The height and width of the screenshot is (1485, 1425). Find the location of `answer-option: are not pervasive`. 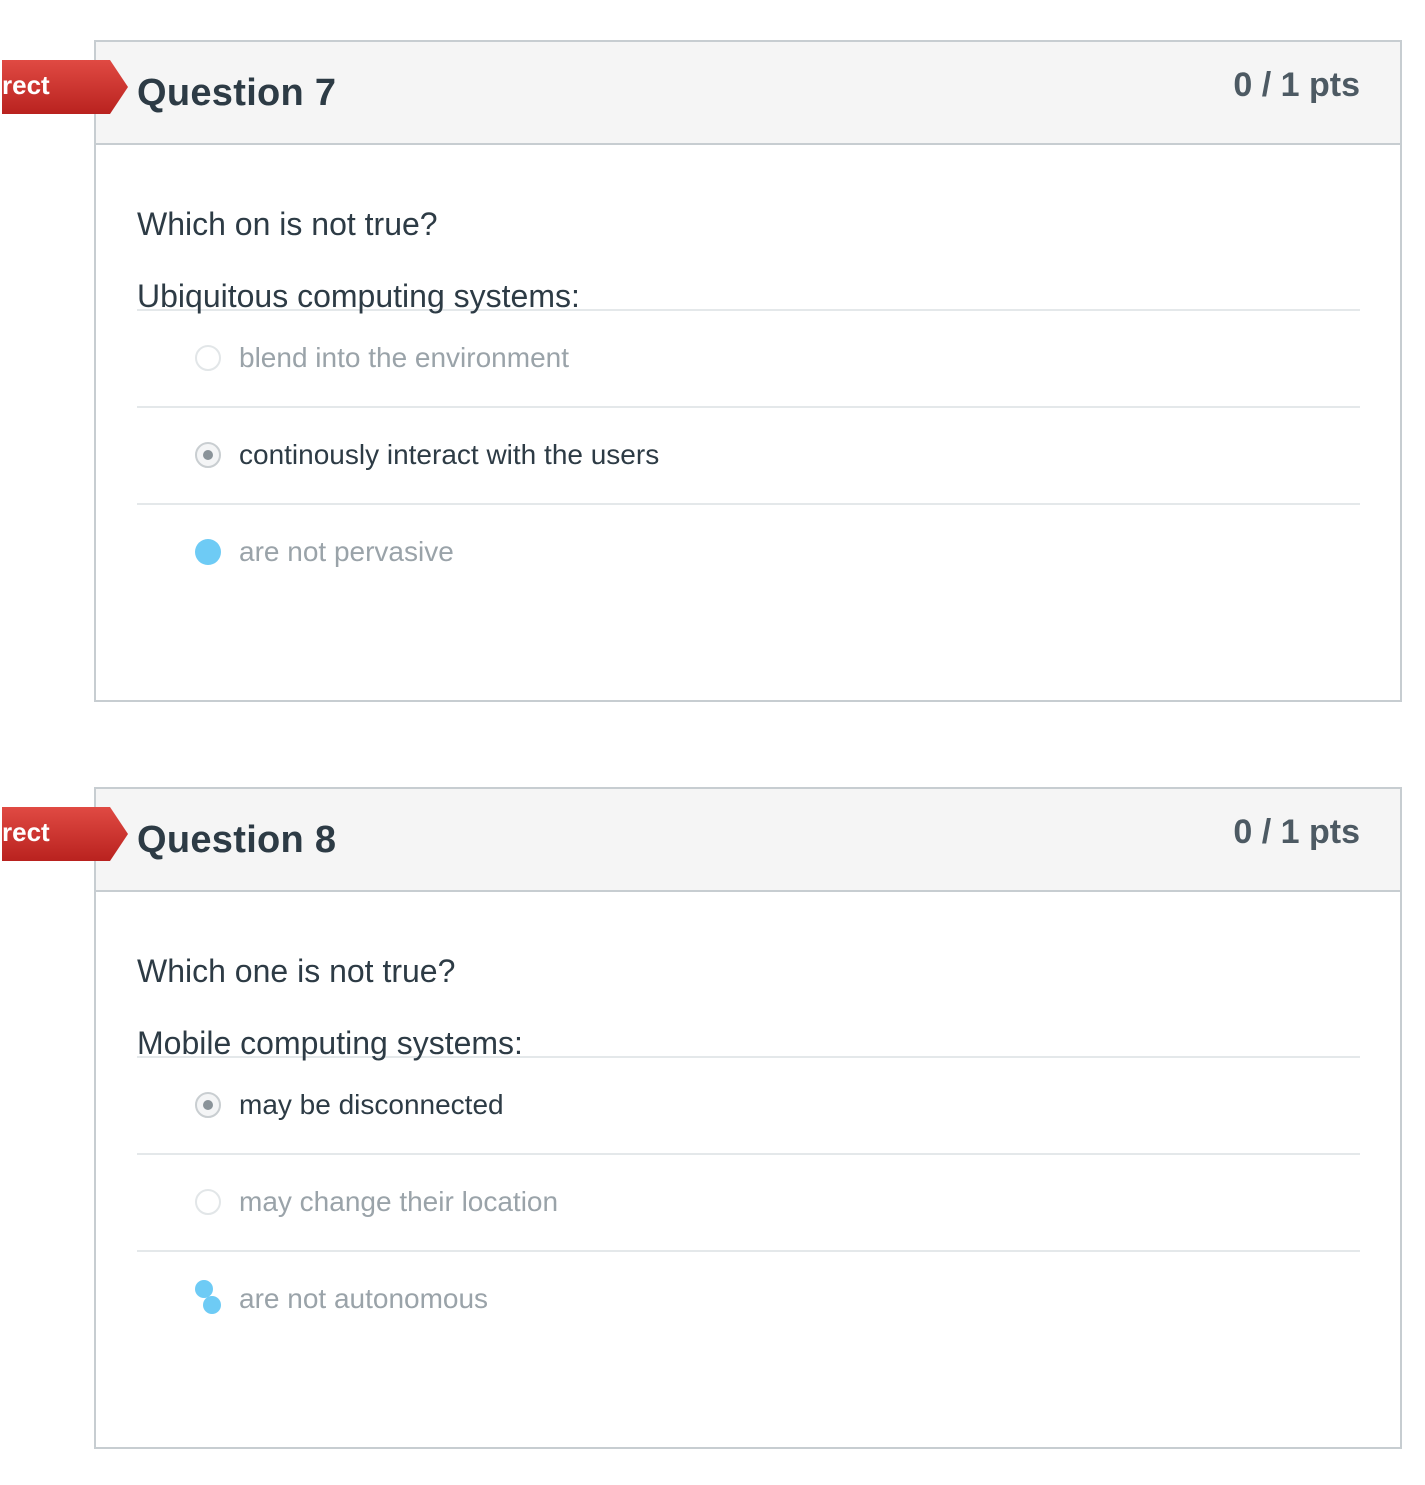

answer-option: are not pervasive is located at coordinates (748, 552).